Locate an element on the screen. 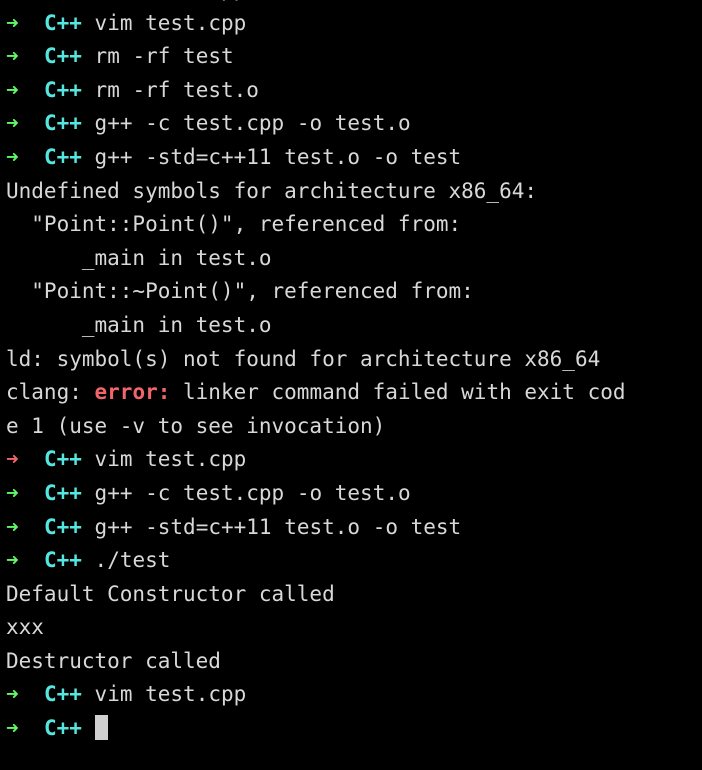  terminal-prompt-line: ➜ C++ rm -rf test is located at coordinates (351, 57).